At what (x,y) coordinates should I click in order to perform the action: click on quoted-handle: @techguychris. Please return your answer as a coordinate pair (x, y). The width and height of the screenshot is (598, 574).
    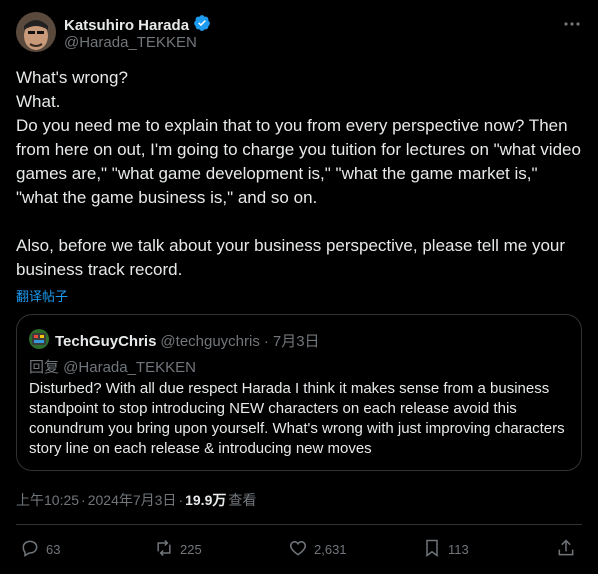
    Looking at the image, I should click on (210, 341).